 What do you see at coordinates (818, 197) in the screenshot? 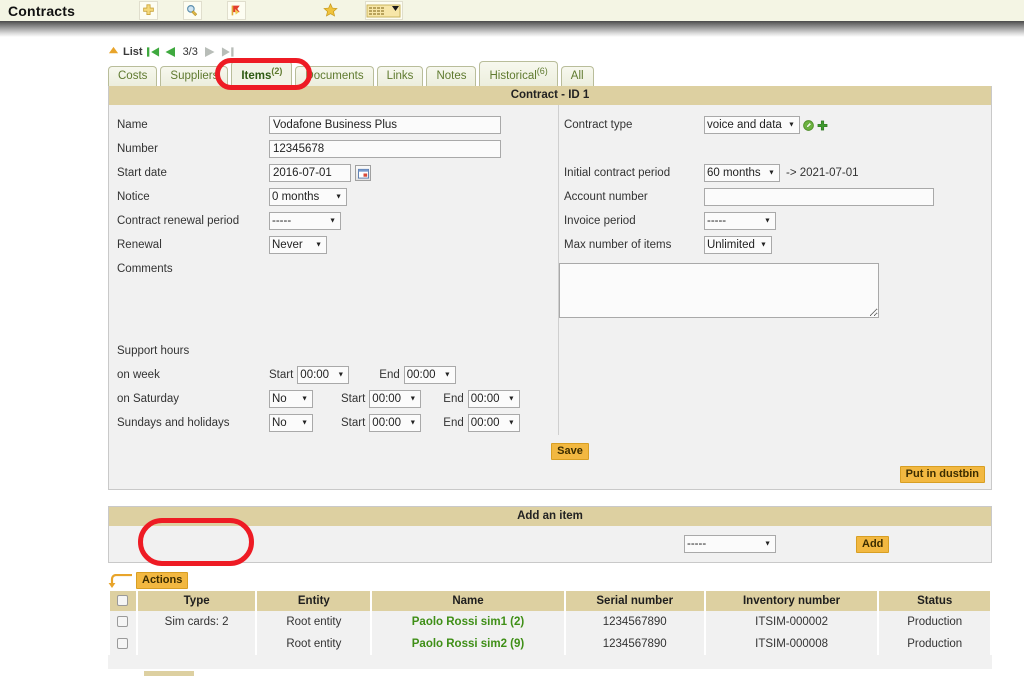
I see `account-number-input` at bounding box center [818, 197].